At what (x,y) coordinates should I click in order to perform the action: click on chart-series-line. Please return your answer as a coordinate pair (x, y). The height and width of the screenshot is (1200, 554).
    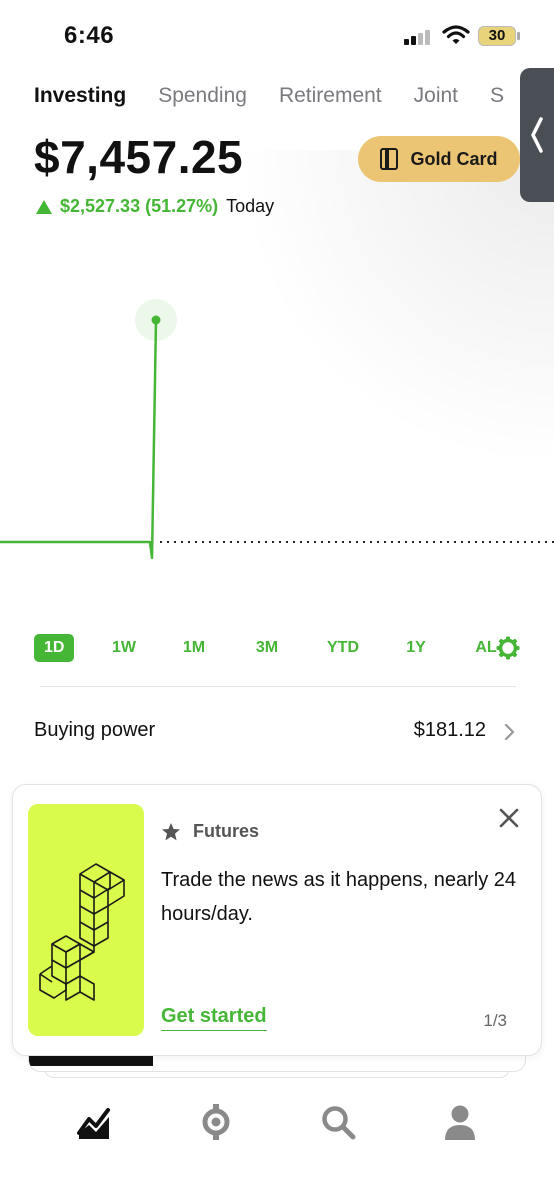
    Looking at the image, I should click on (79, 439).